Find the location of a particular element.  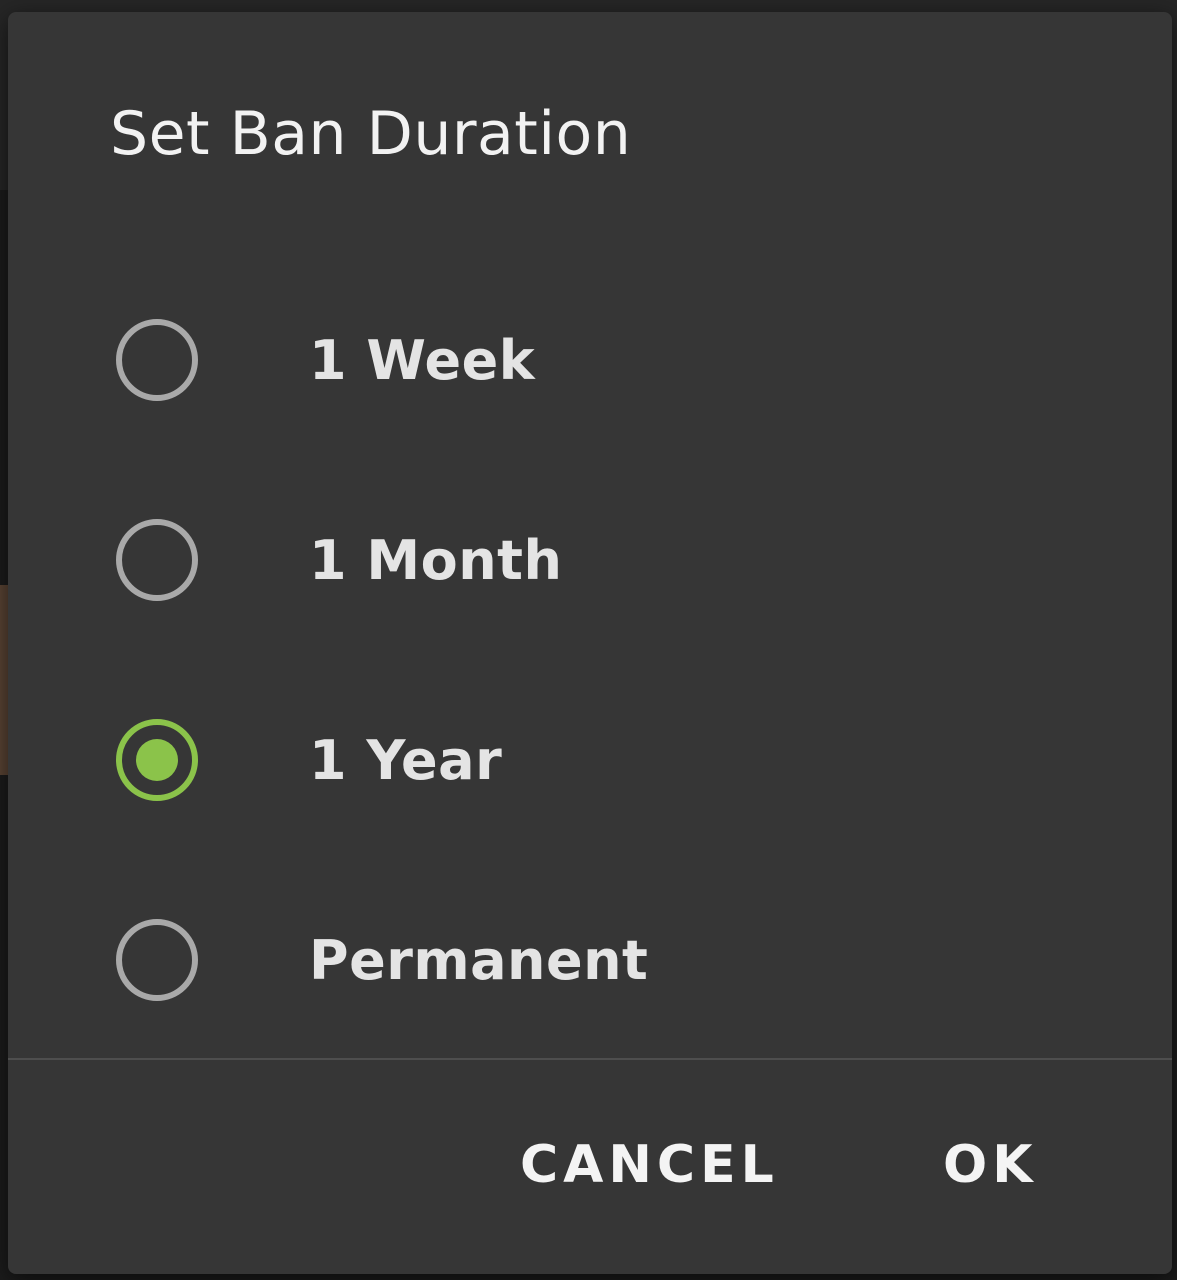

cancel-button: CANCEL is located at coordinates (649, 1165).